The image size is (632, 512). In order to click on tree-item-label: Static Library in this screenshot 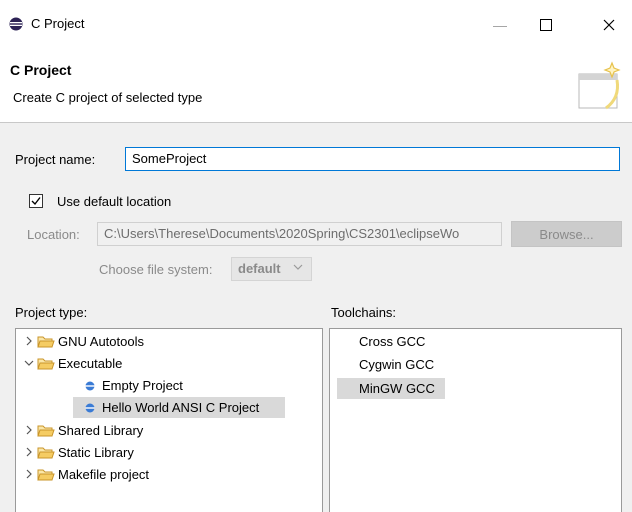, I will do `click(96, 452)`.